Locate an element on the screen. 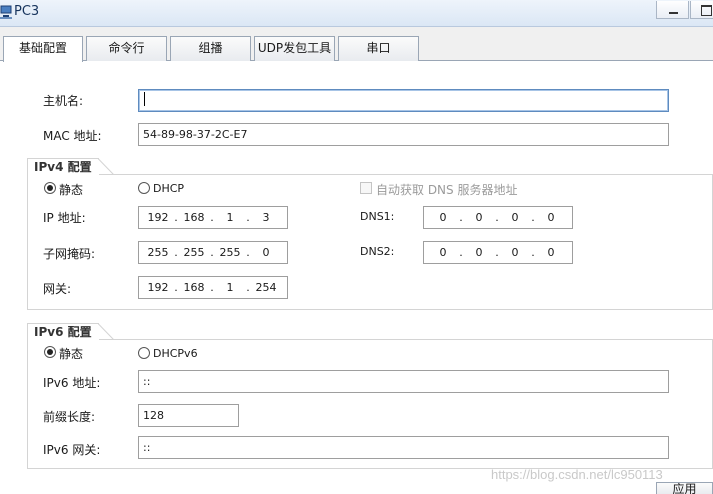 This screenshot has width=713, height=494. dns2-octet-2: 0 is located at coordinates (479, 252).